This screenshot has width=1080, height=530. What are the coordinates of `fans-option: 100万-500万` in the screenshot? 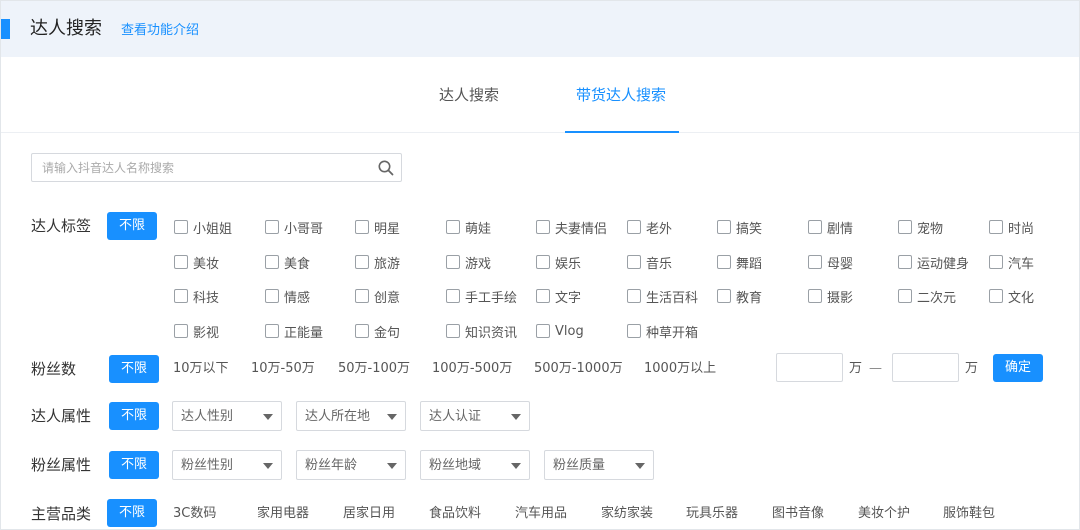 It's located at (472, 369).